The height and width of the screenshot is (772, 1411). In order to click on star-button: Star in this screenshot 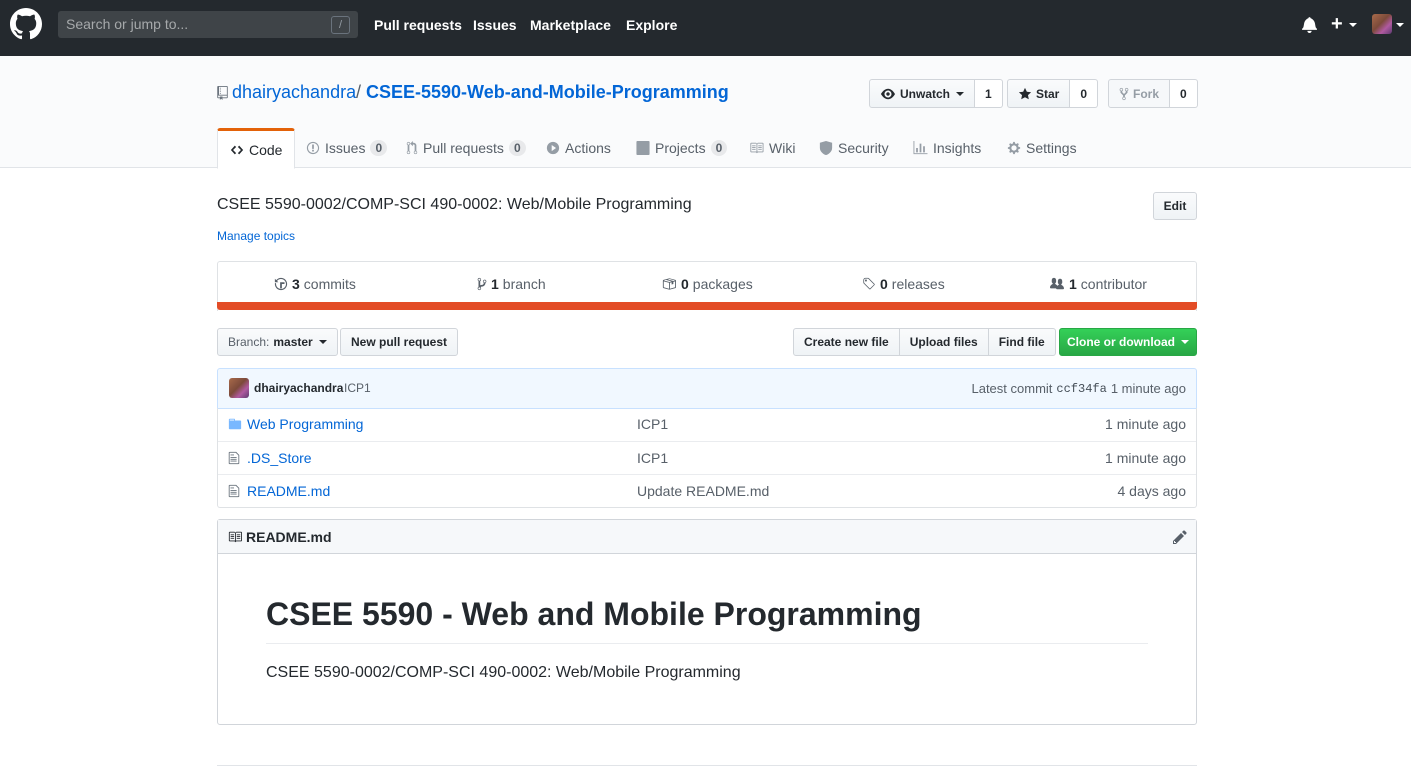, I will do `click(1039, 93)`.